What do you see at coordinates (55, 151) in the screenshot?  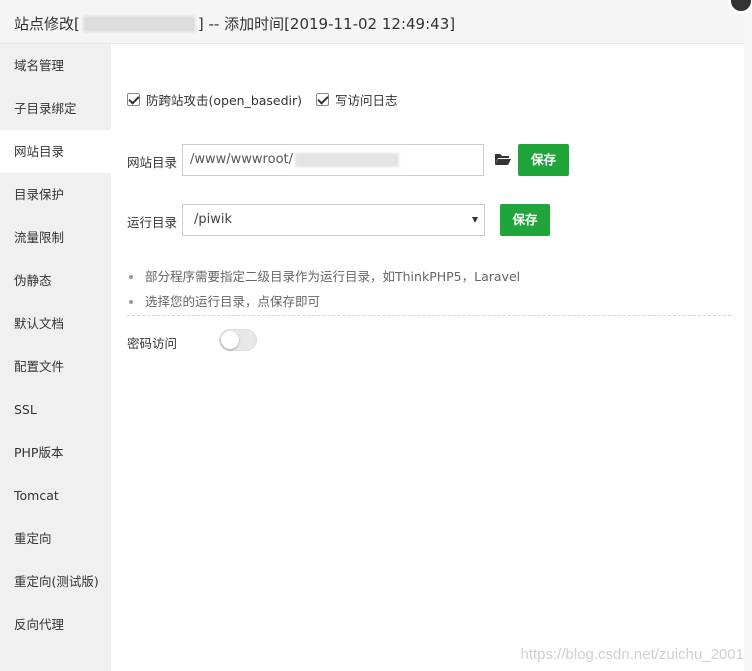 I see `sidebar-item-site-dir: 网站目录` at bounding box center [55, 151].